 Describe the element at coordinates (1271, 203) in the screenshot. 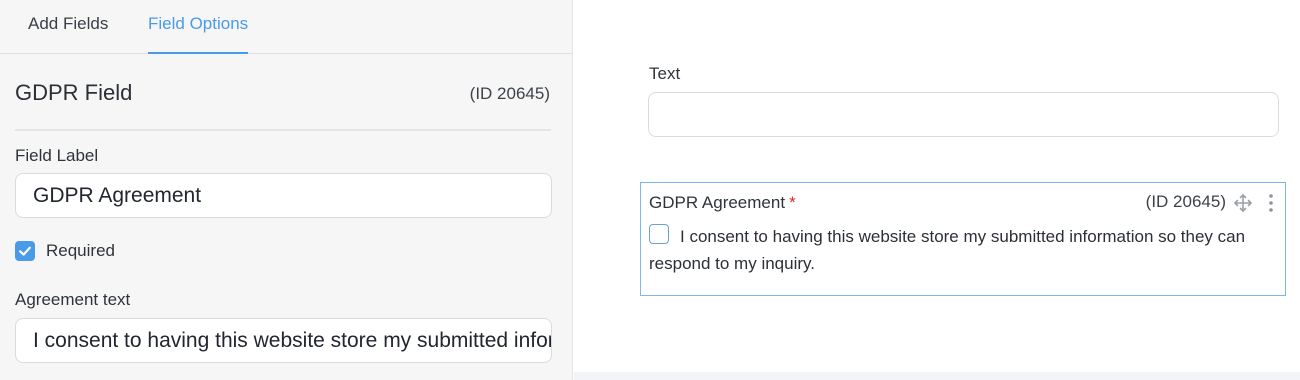

I see `kebab-menu-icon` at that location.